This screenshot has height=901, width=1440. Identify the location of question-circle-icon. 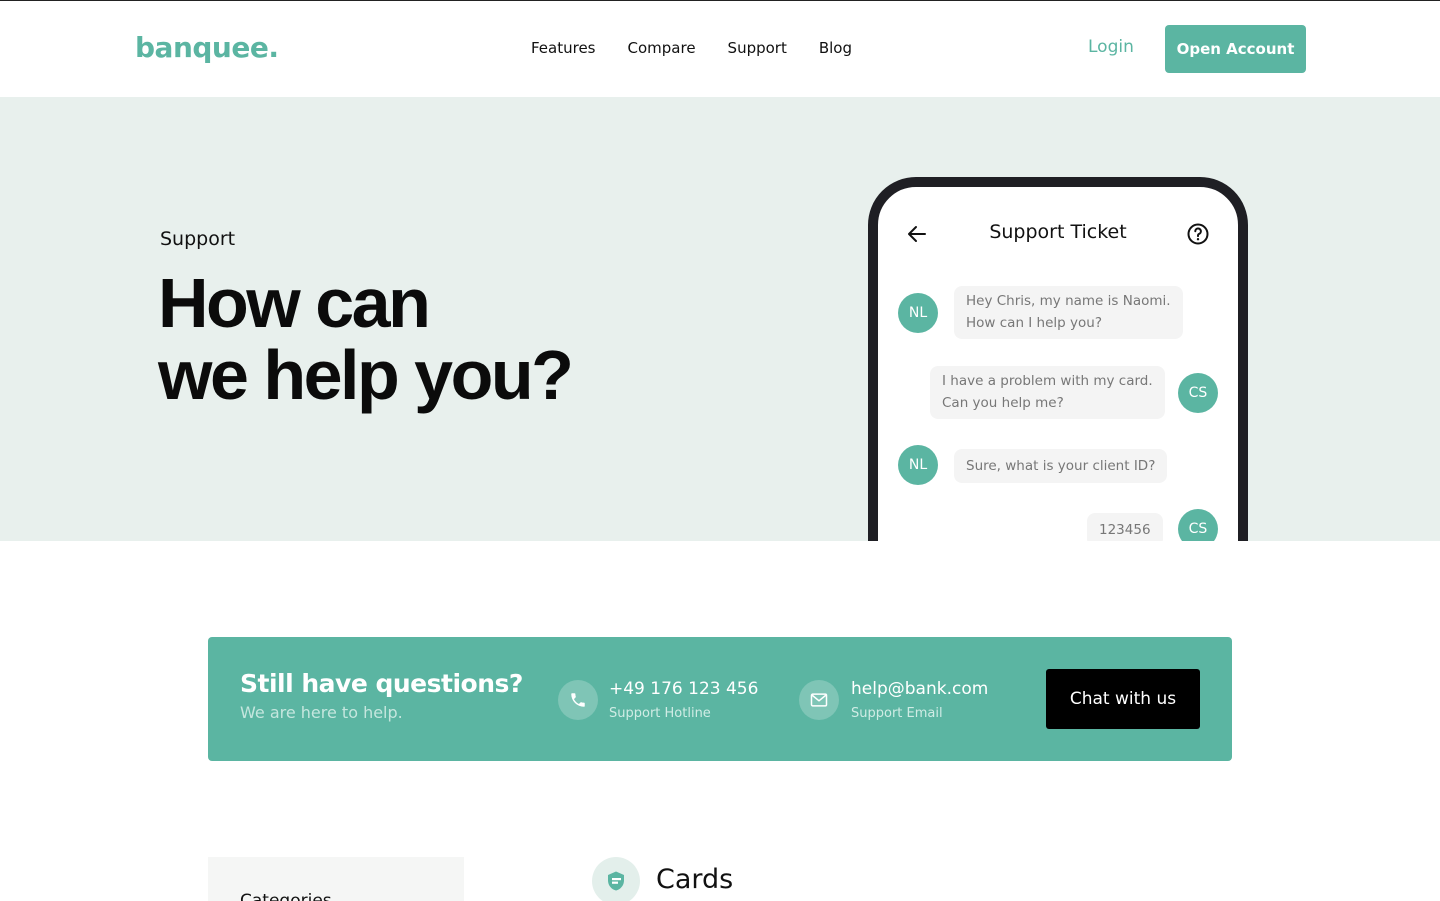
(1198, 234).